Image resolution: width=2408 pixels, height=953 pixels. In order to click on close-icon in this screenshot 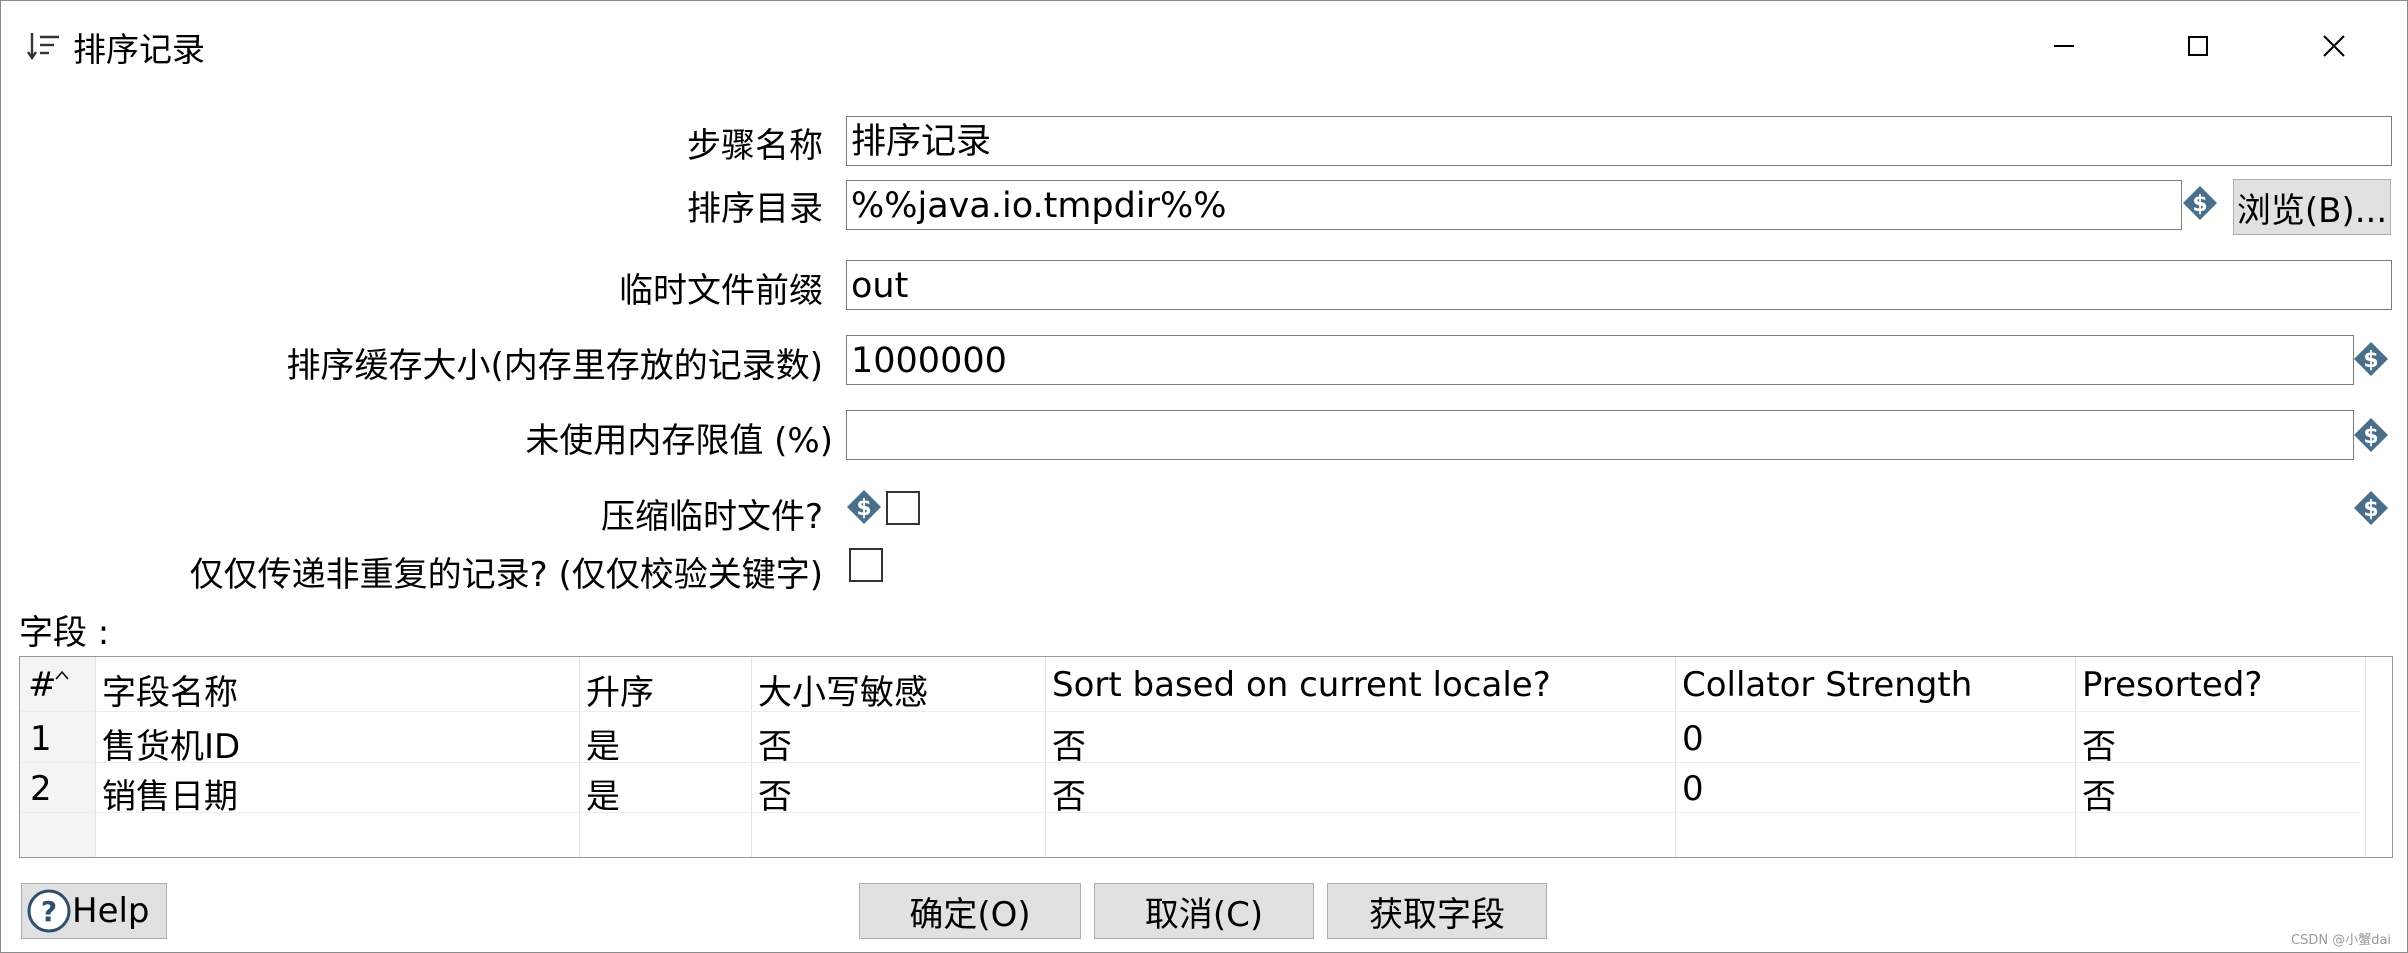, I will do `click(2334, 46)`.